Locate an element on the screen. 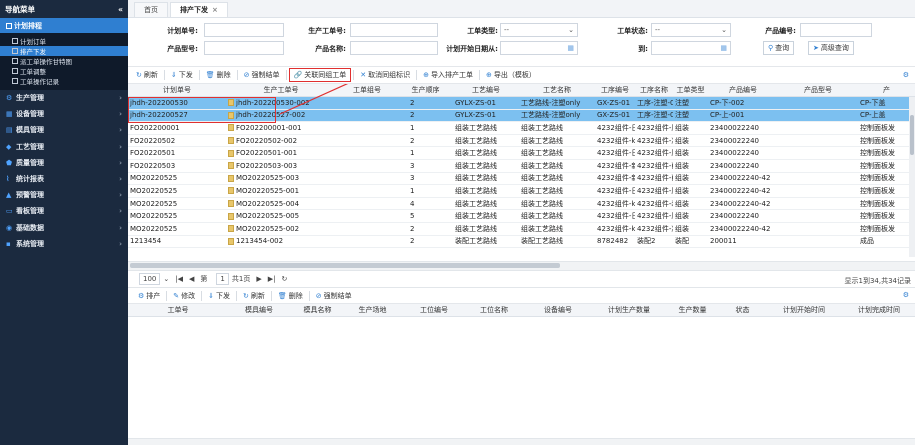  process-type-select: -- ⌄ is located at coordinates (539, 30).